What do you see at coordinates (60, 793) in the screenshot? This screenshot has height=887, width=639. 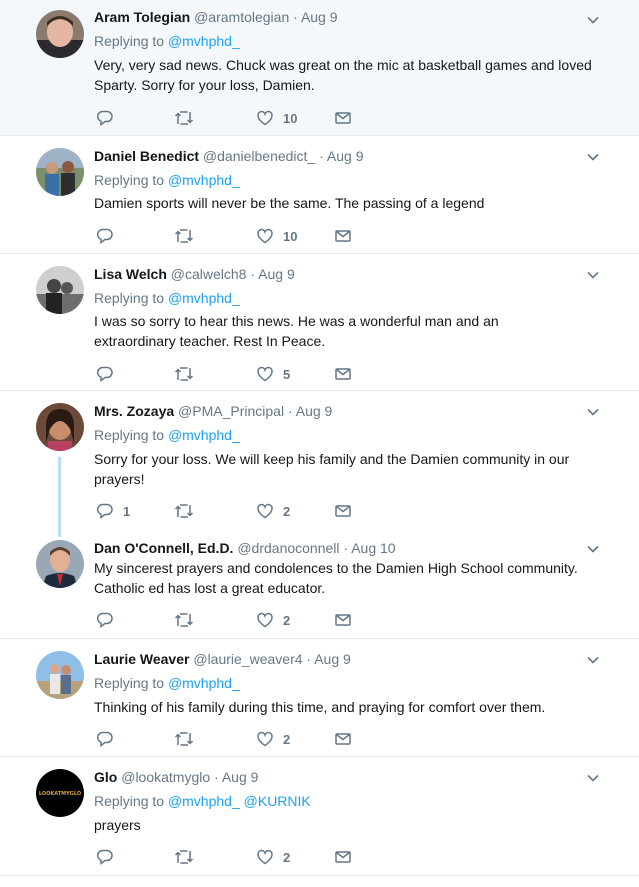 I see `avatar: LOOKATMYGLO` at bounding box center [60, 793].